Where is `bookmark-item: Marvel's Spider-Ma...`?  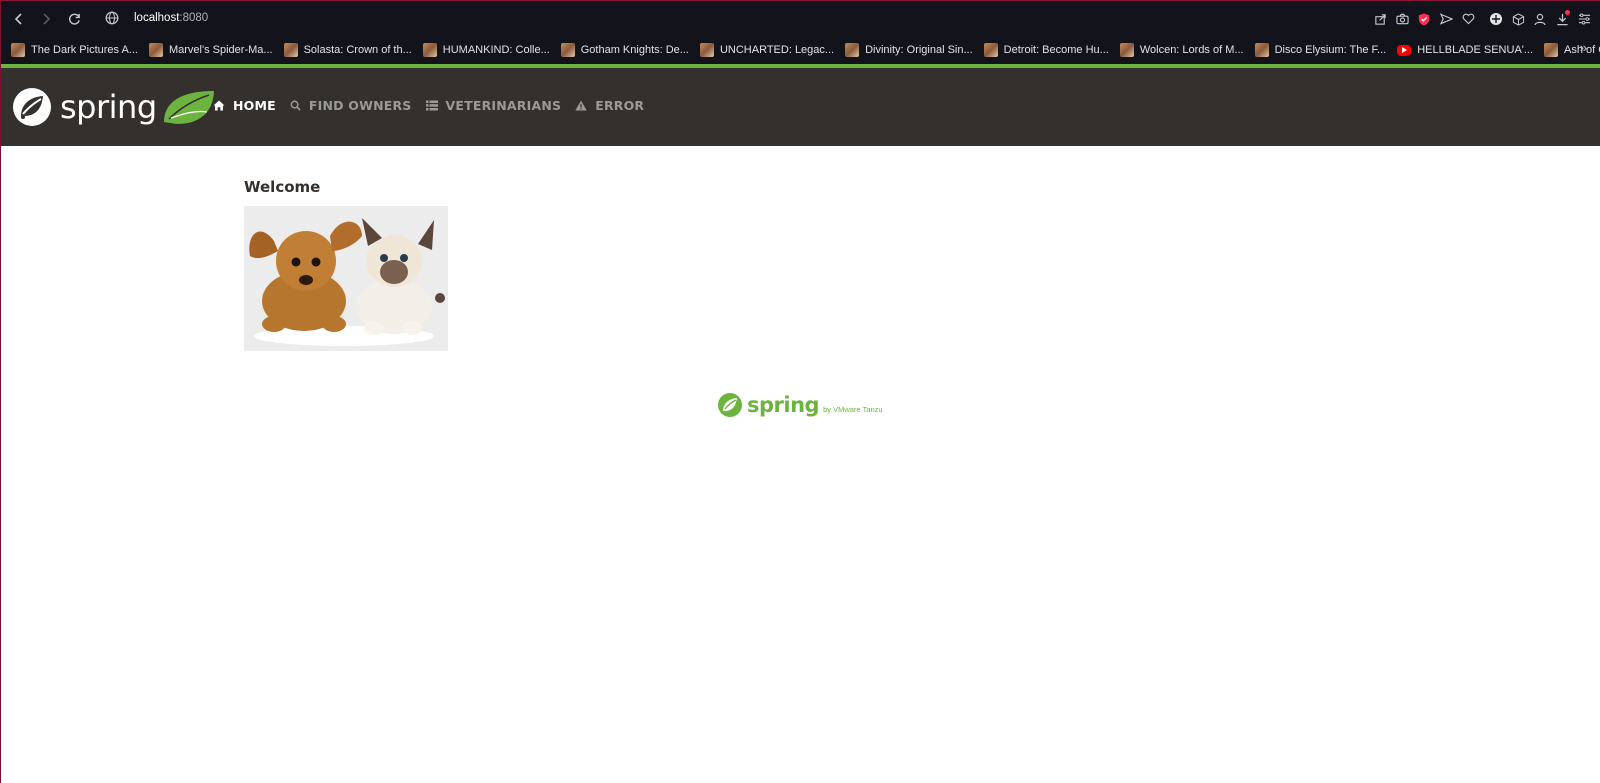
bookmark-item: Marvel's Spider-Ma... is located at coordinates (210, 50).